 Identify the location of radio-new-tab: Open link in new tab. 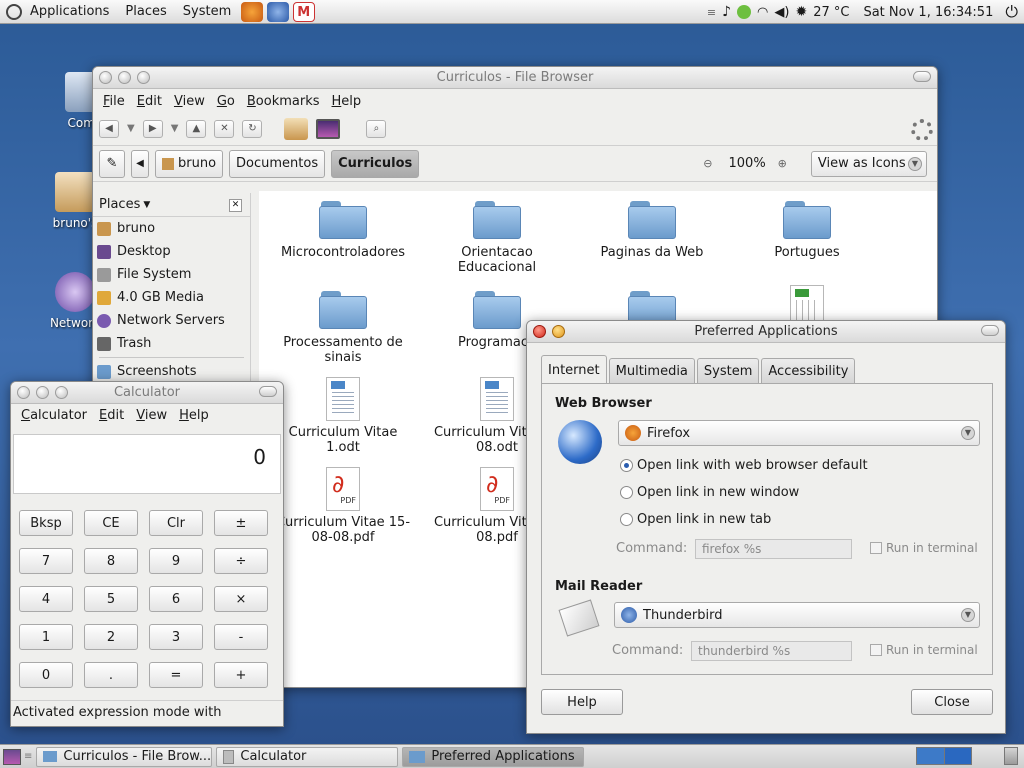
(695, 519).